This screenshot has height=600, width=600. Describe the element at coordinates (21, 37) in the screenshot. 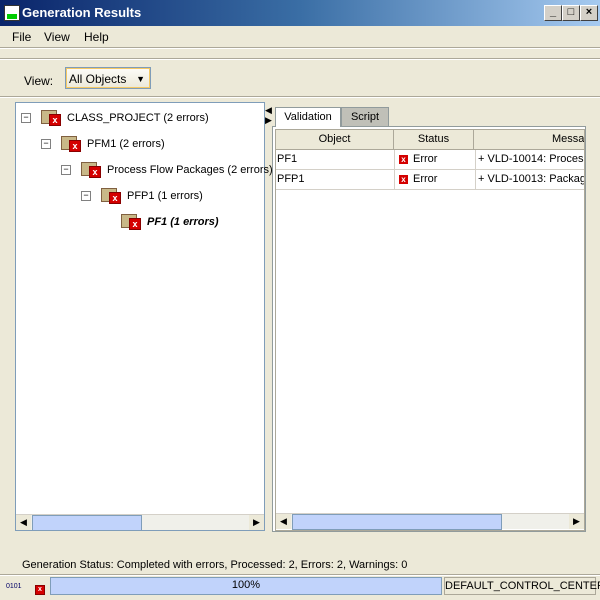

I see `menu-file: File` at that location.